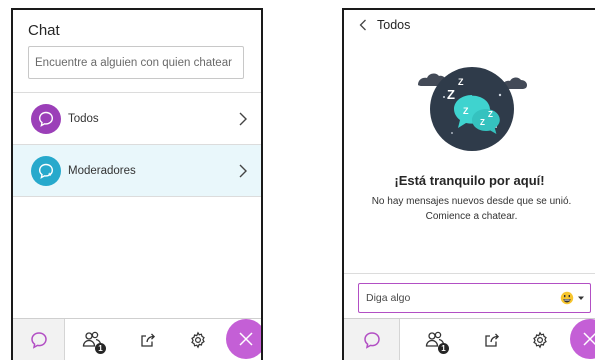 The width and height of the screenshot is (595, 360). What do you see at coordinates (469, 24) in the screenshot?
I see `conversation-header: Todos` at bounding box center [469, 24].